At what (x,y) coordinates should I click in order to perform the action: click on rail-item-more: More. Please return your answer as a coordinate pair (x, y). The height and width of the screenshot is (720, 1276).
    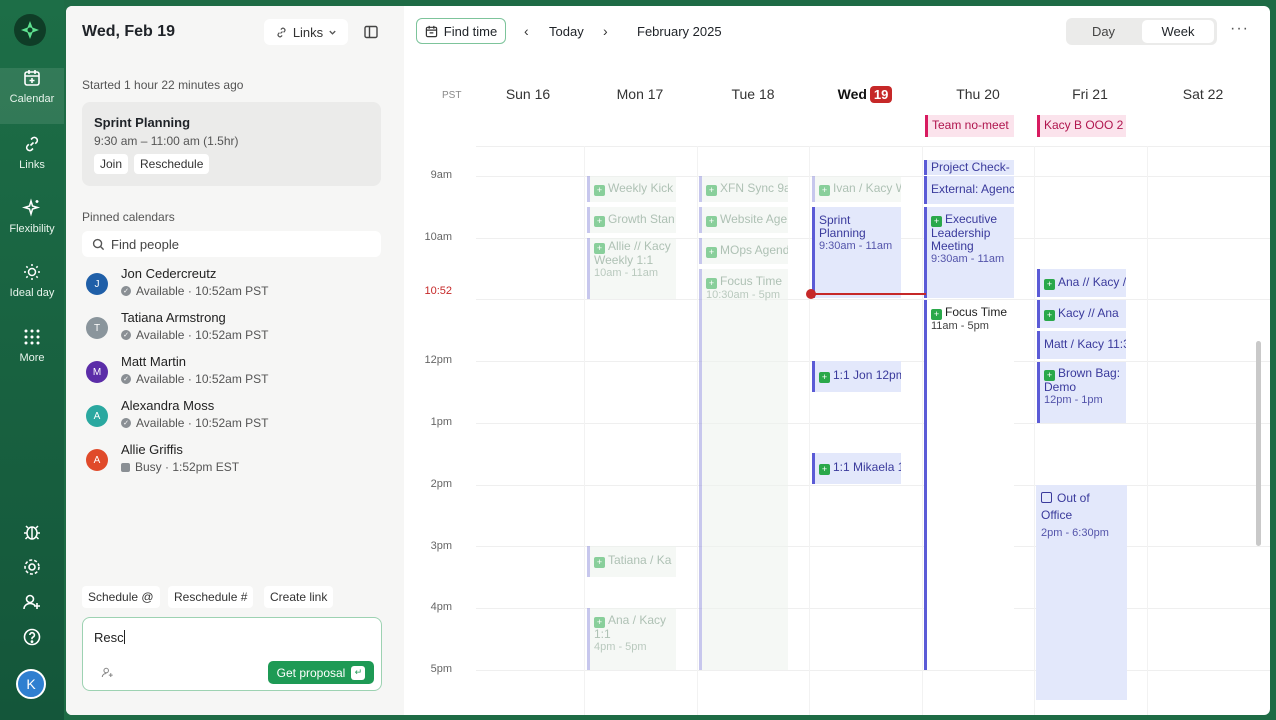
    Looking at the image, I should click on (32, 355).